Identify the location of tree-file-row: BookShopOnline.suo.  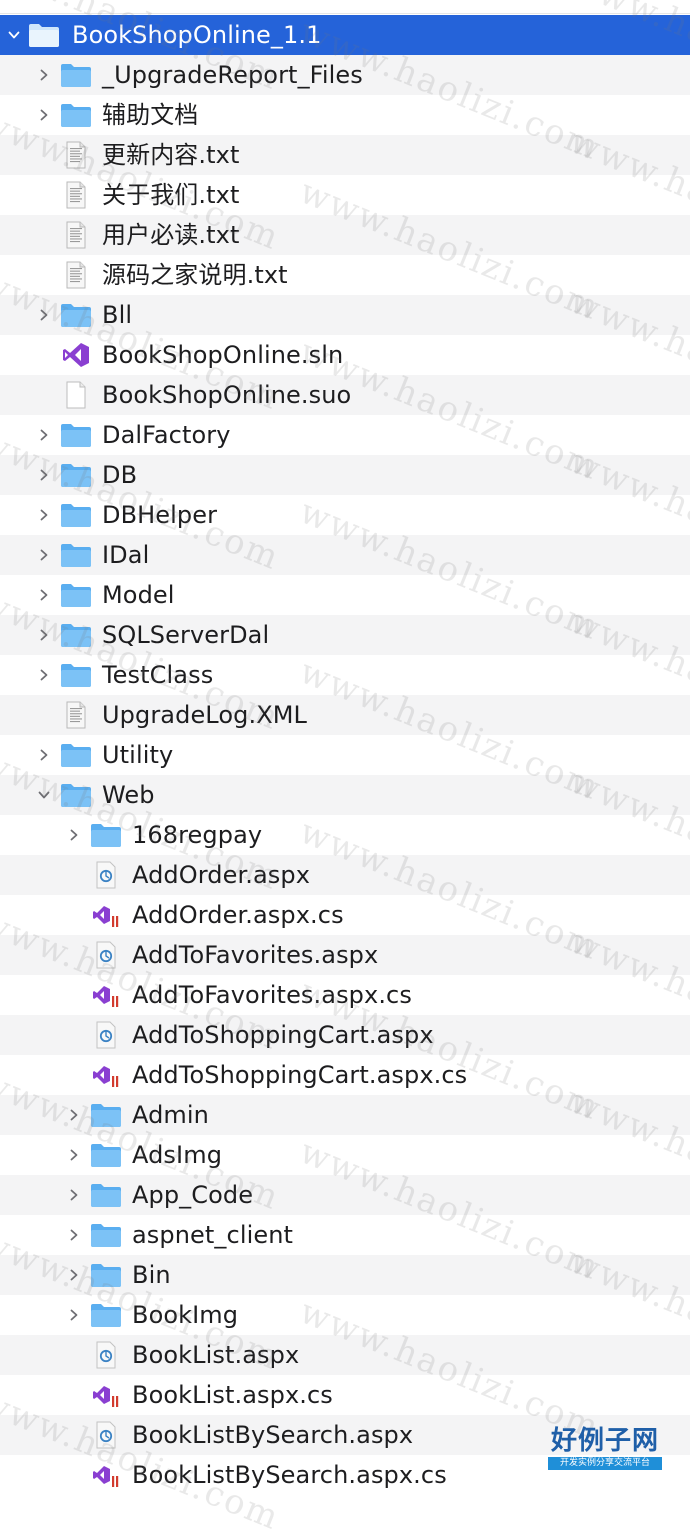
(345, 395).